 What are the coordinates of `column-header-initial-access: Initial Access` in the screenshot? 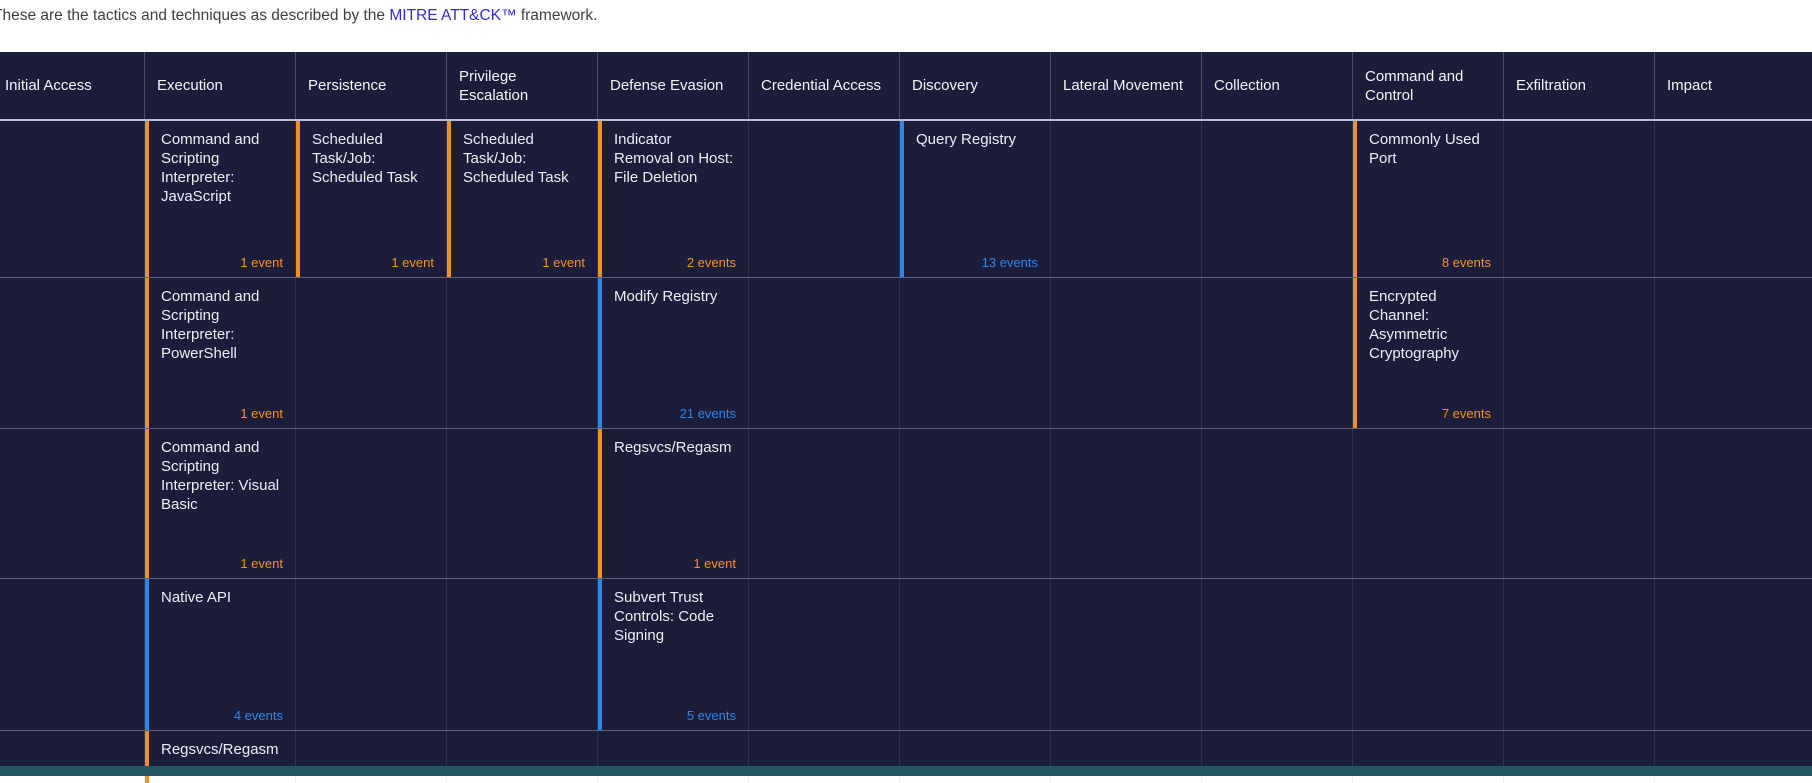 It's located at (72, 85).